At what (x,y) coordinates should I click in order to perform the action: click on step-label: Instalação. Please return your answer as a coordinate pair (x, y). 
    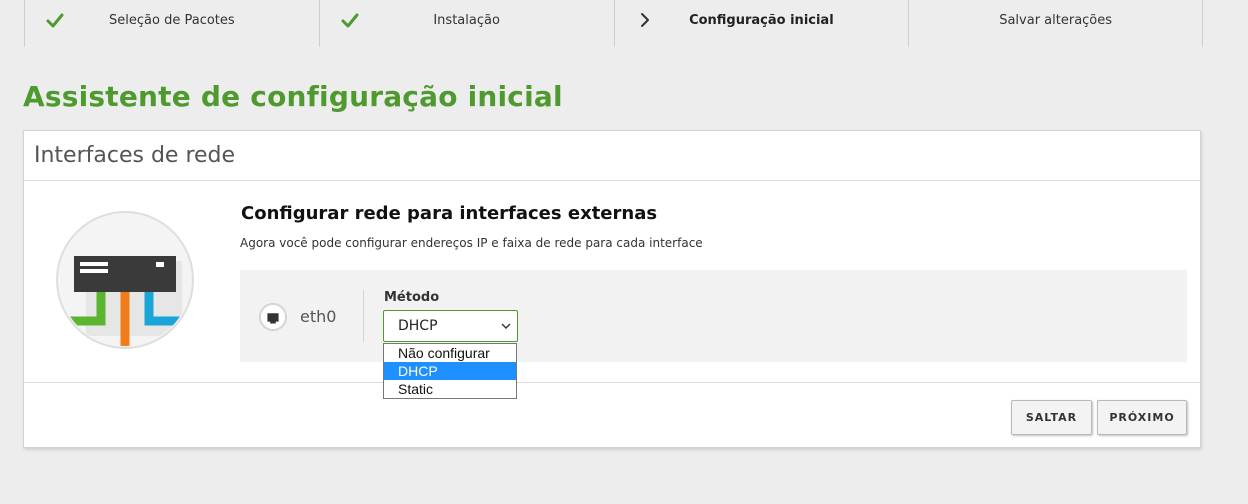
    Looking at the image, I should click on (466, 20).